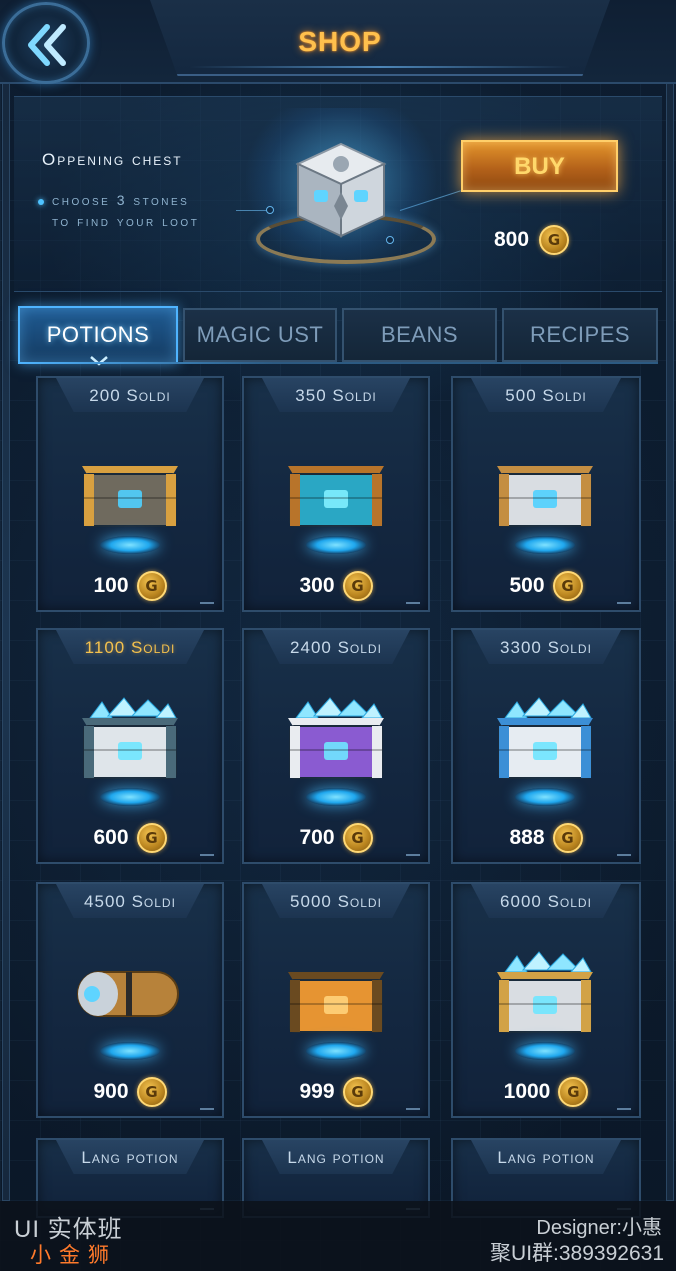 The height and width of the screenshot is (1271, 676). I want to click on item-price-amount: 999, so click(317, 1091).